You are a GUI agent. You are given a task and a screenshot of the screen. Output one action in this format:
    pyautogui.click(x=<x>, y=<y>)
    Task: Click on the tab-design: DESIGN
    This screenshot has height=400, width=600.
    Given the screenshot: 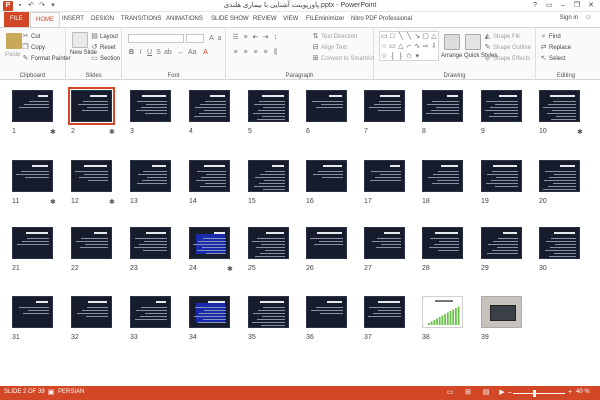 What is the action you would take?
    pyautogui.click(x=102, y=19)
    